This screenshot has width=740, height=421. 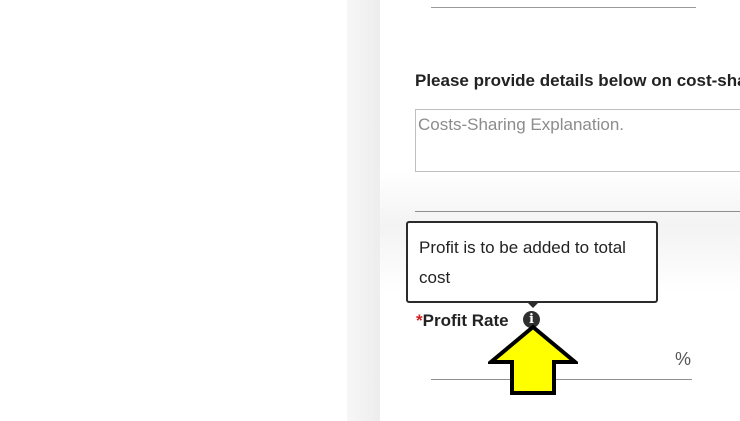 I want to click on arrow-up-icon, so click(x=533, y=359).